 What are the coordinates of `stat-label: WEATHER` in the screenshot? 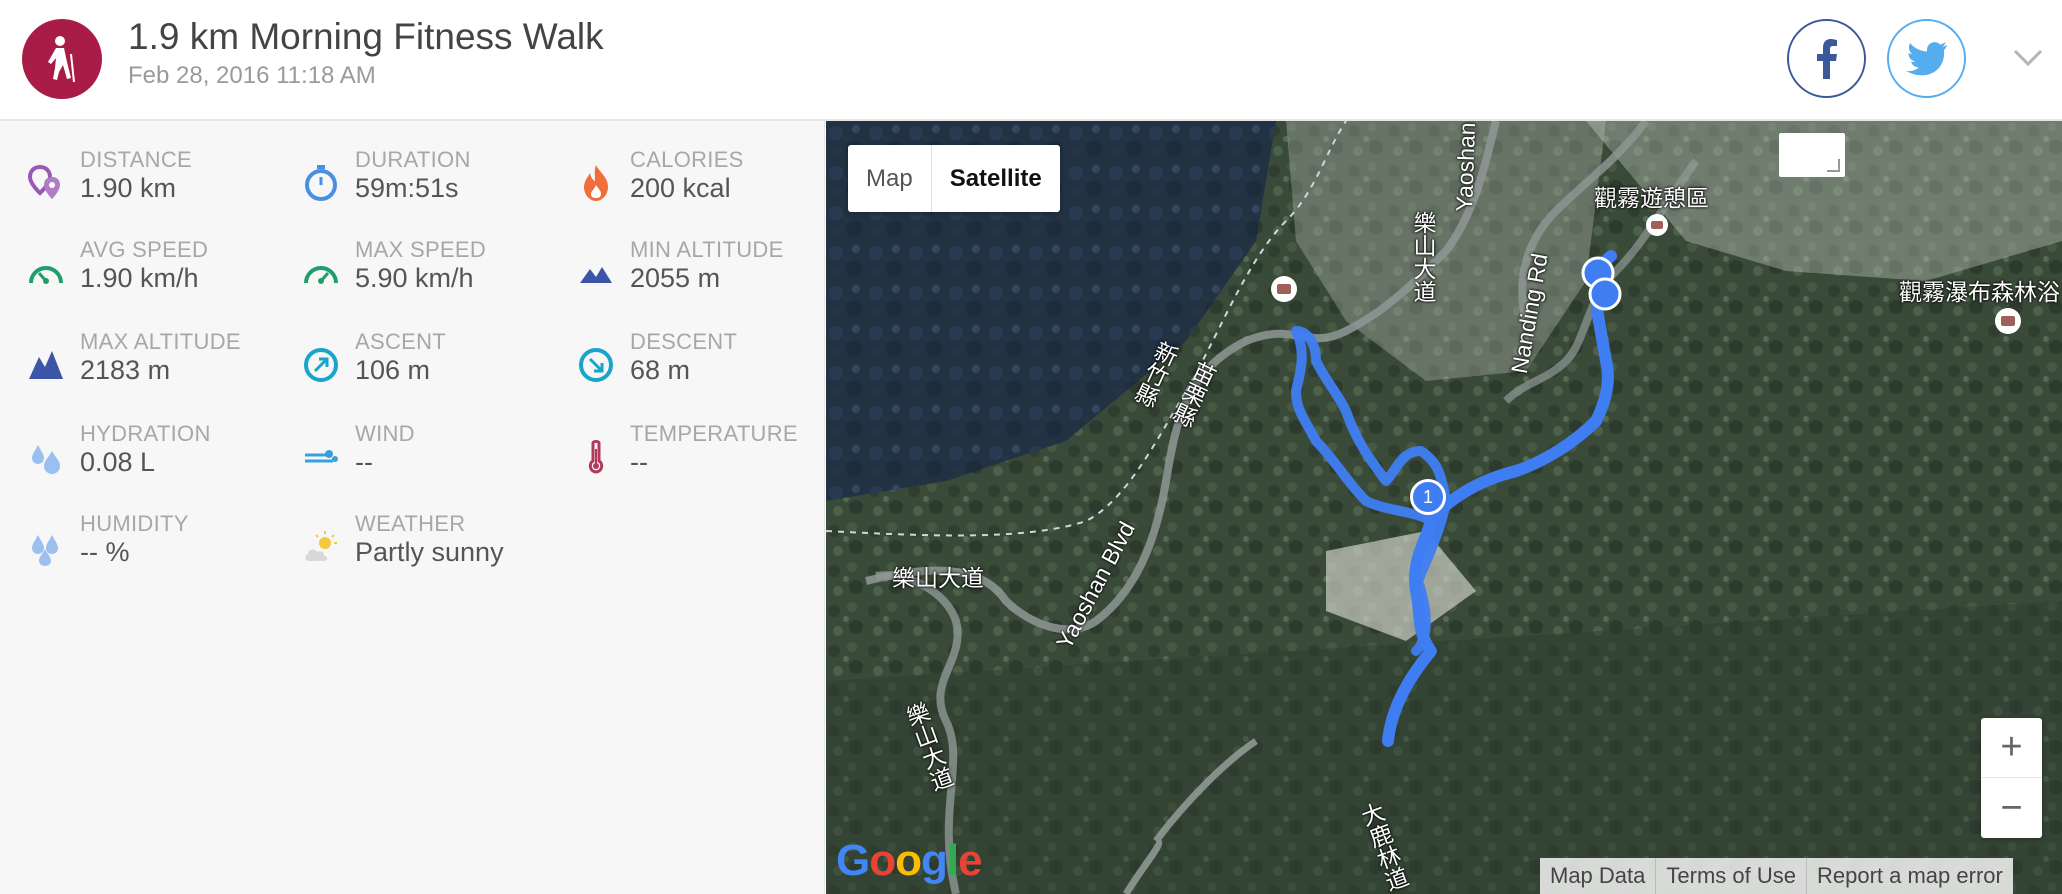 It's located at (410, 523).